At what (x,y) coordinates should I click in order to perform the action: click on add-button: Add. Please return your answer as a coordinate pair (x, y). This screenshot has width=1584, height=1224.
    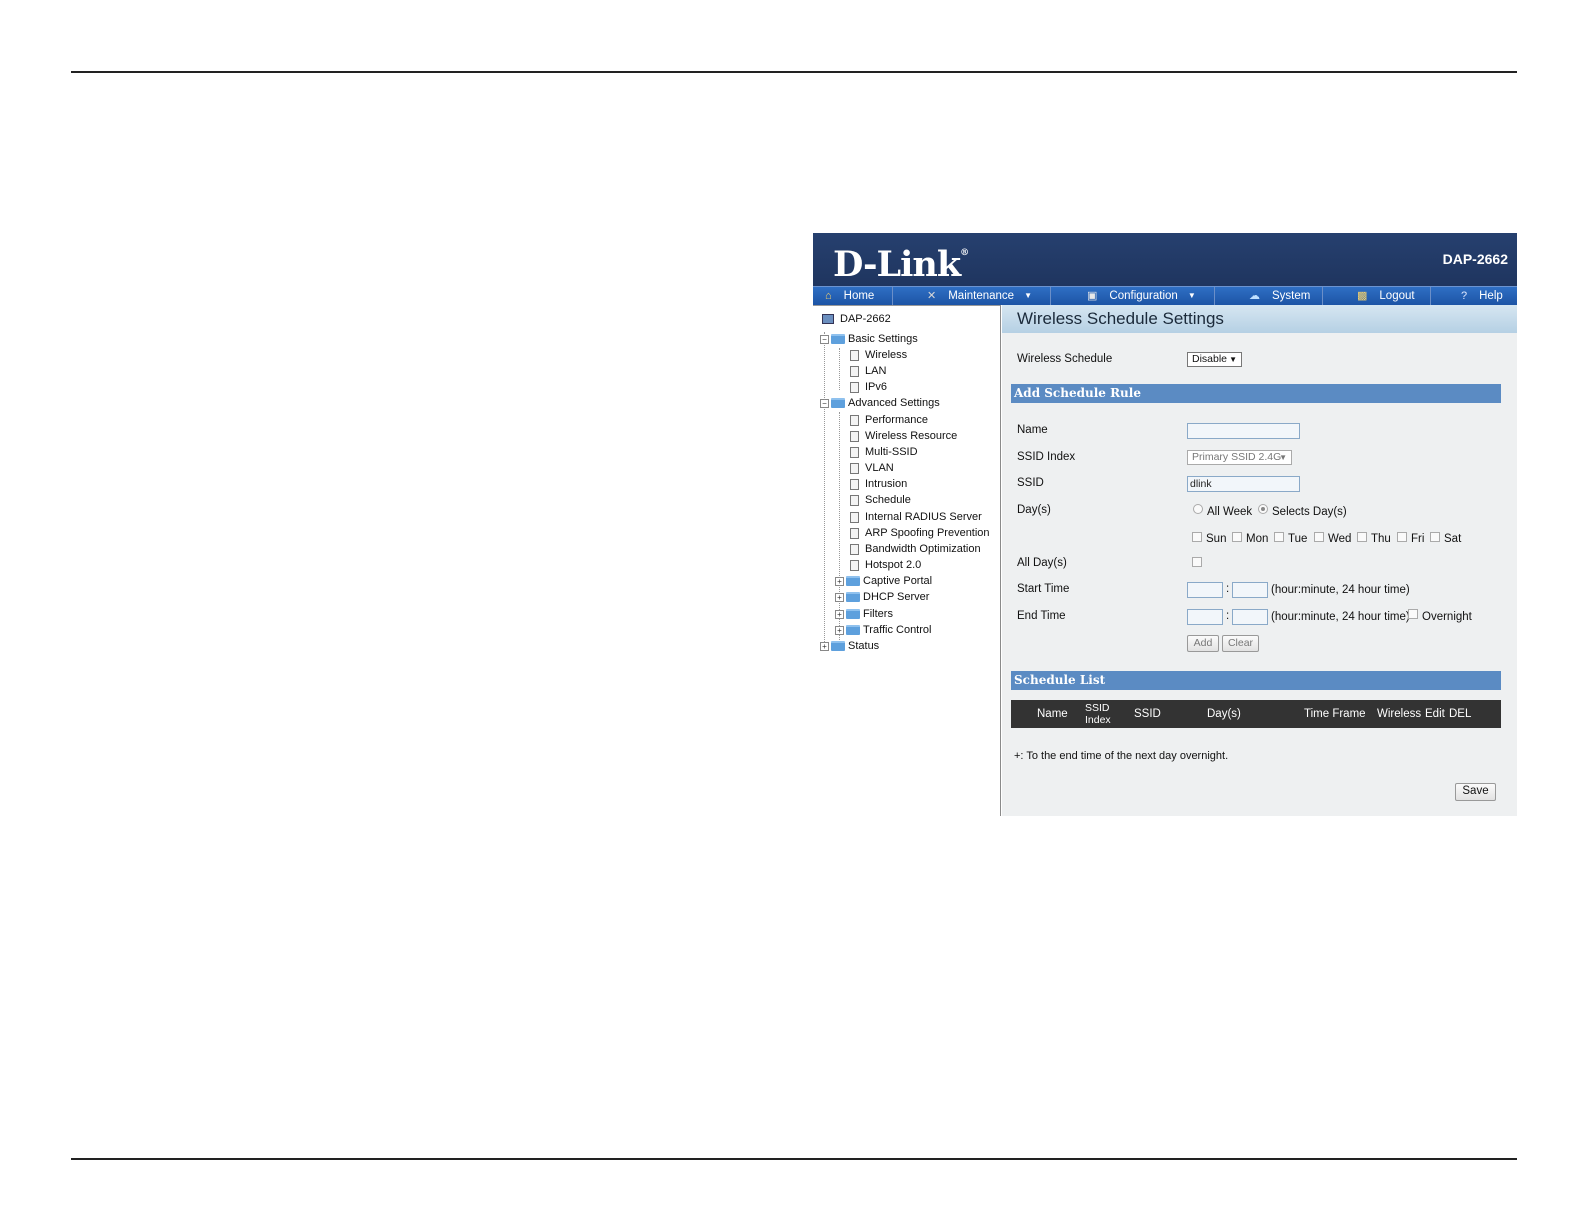
    Looking at the image, I should click on (1203, 643).